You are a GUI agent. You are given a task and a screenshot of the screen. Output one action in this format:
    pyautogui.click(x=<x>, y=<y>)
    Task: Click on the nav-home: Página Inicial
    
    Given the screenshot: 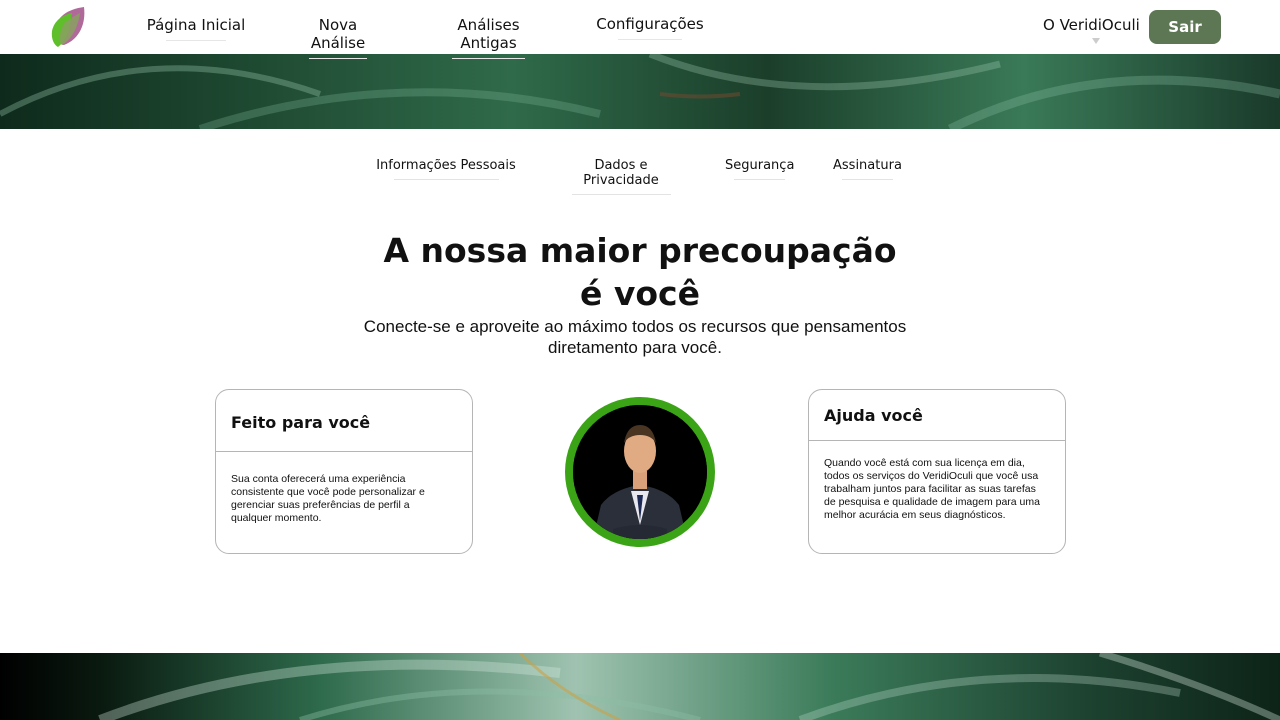 What is the action you would take?
    pyautogui.click(x=196, y=28)
    